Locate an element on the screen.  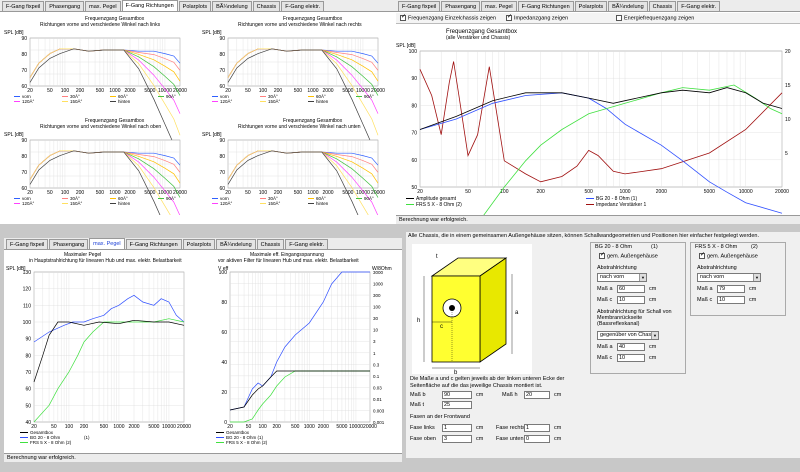
abstrahl2-select: gegenüber von Chassis ▼ is located at coordinates (628, 335).